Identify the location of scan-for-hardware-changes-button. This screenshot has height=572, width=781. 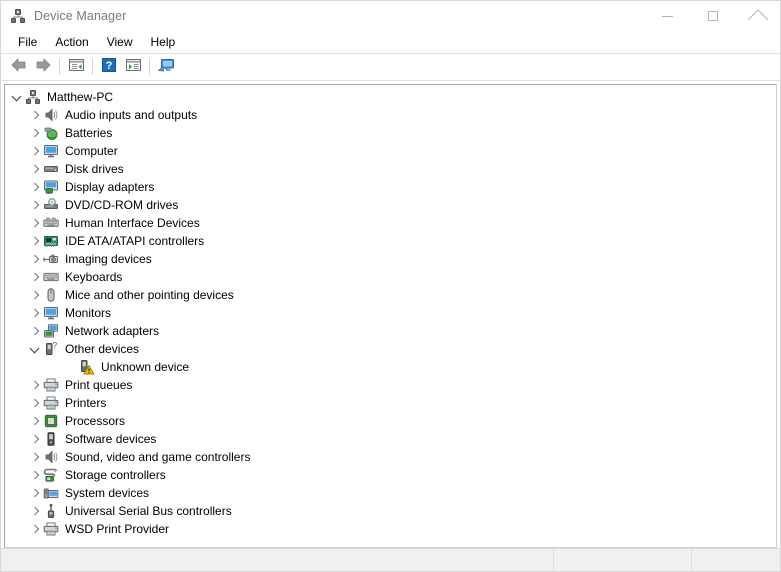
(166, 67).